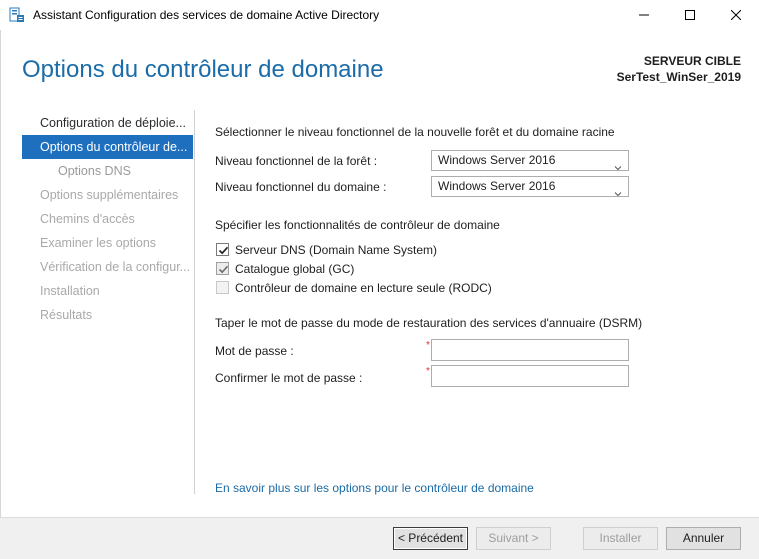  I want to click on nav-item-installation: Installation, so click(70, 291).